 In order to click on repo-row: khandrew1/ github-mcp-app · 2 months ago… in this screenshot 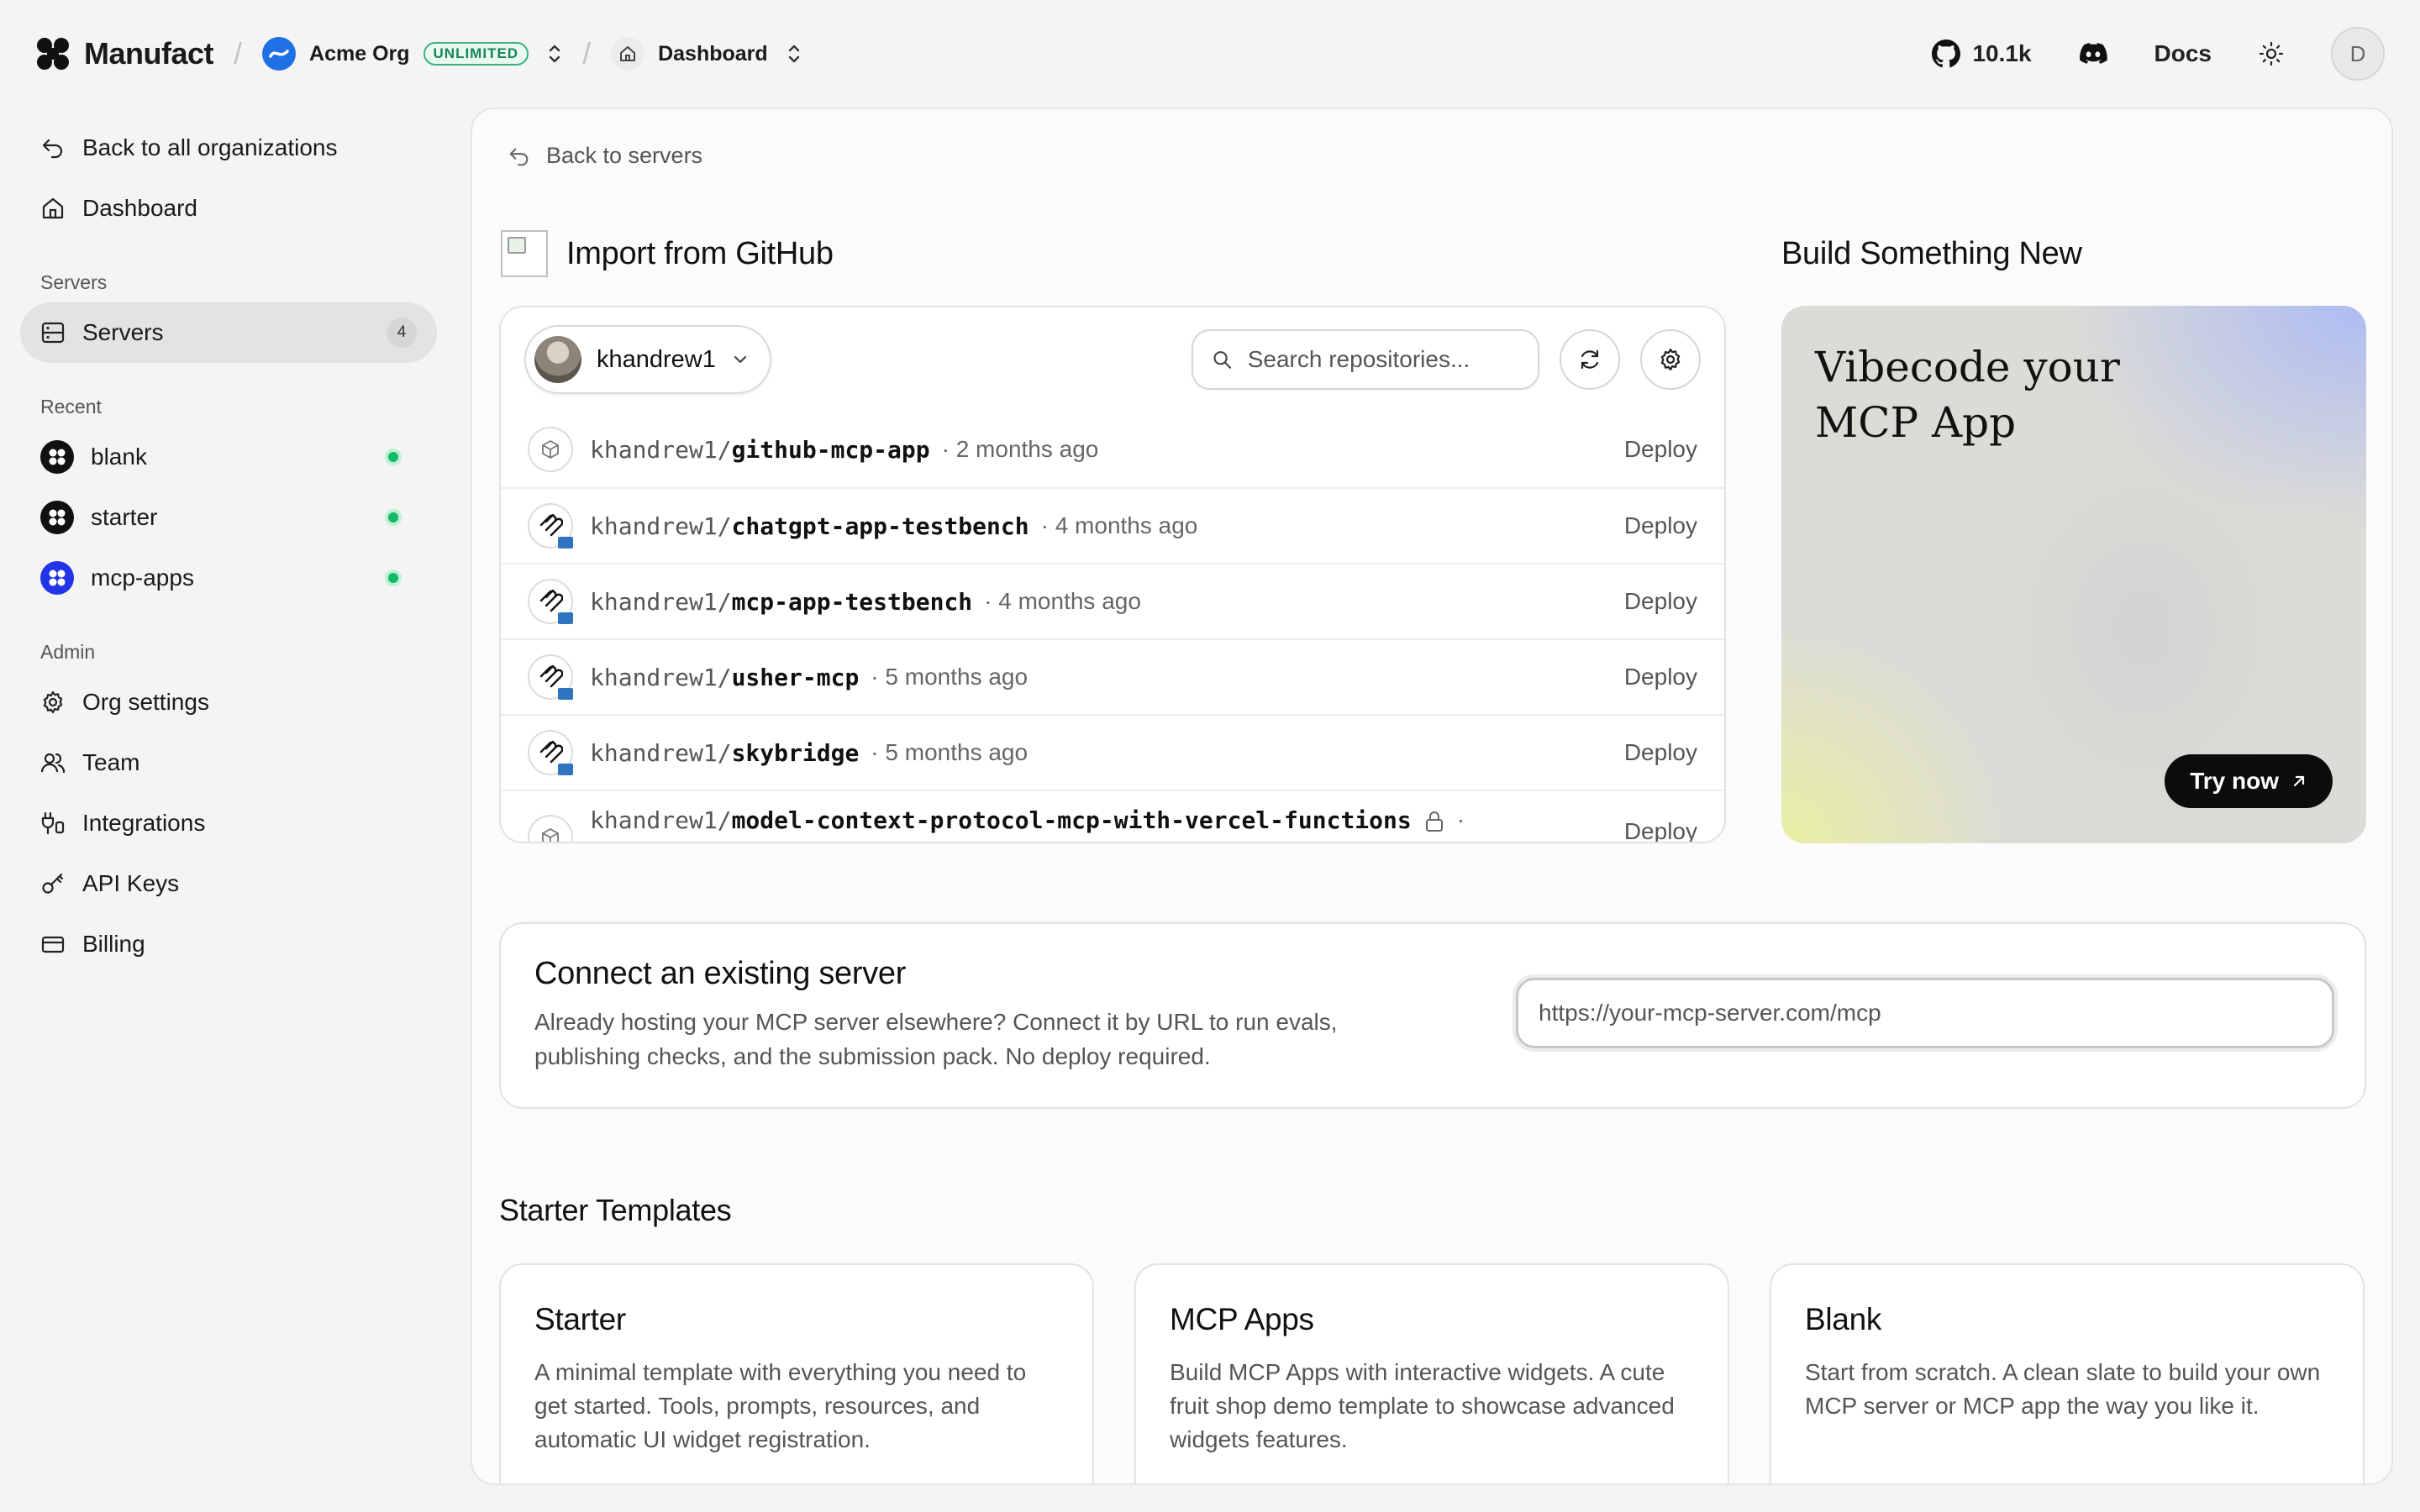, I will do `click(1112, 449)`.